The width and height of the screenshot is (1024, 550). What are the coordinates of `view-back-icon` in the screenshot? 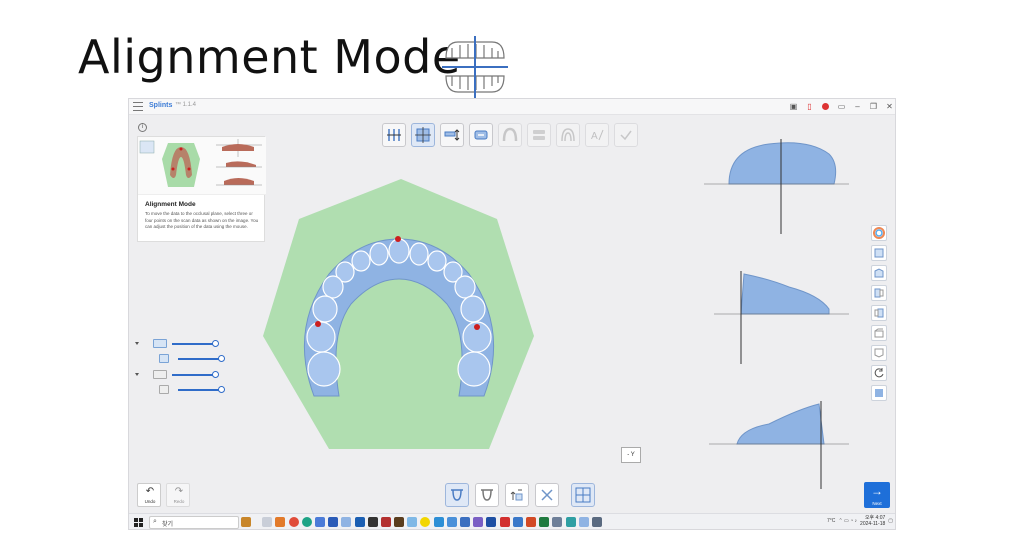 It's located at (879, 333).